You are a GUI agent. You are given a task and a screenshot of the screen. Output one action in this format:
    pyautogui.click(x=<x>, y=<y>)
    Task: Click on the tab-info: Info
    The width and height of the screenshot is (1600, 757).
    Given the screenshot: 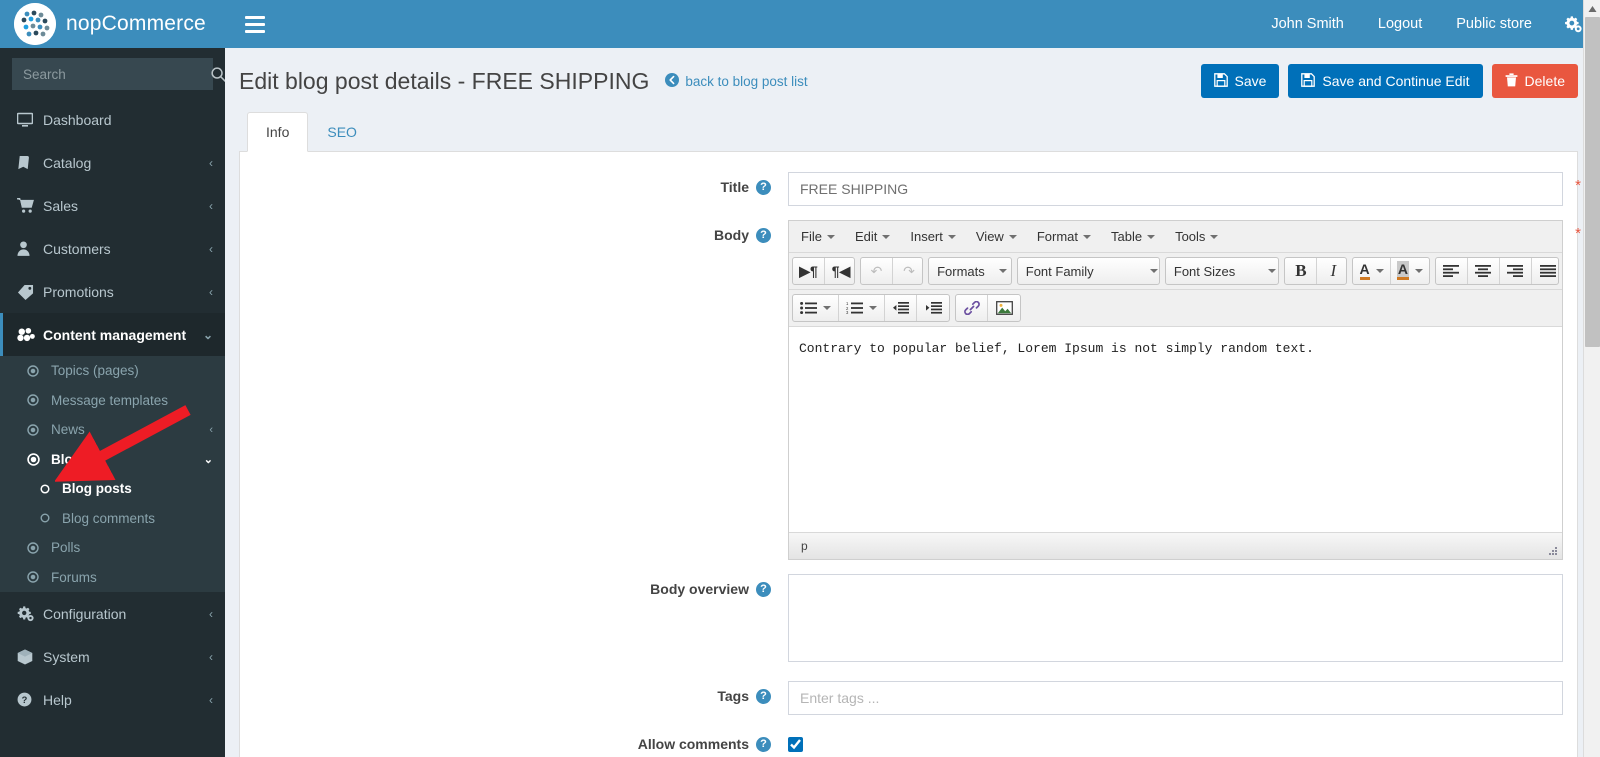 What is the action you would take?
    pyautogui.click(x=278, y=132)
    